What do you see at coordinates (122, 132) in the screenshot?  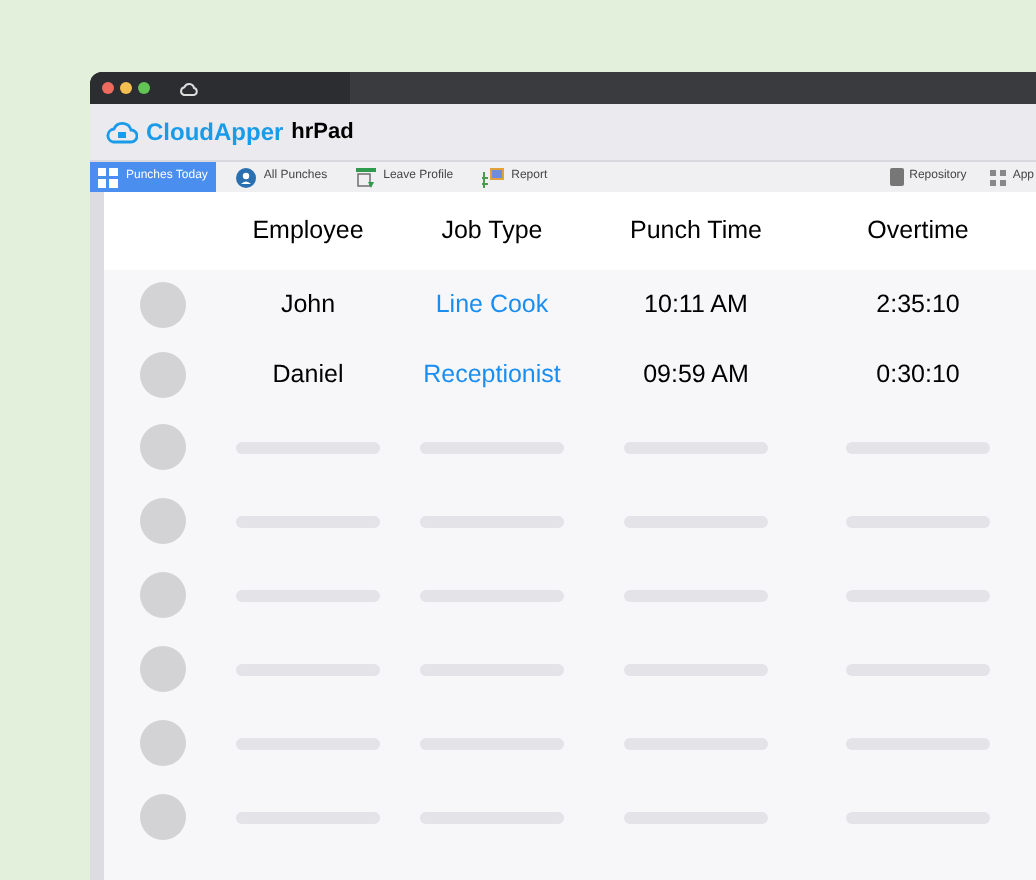 I see `cloud-logo-icon` at bounding box center [122, 132].